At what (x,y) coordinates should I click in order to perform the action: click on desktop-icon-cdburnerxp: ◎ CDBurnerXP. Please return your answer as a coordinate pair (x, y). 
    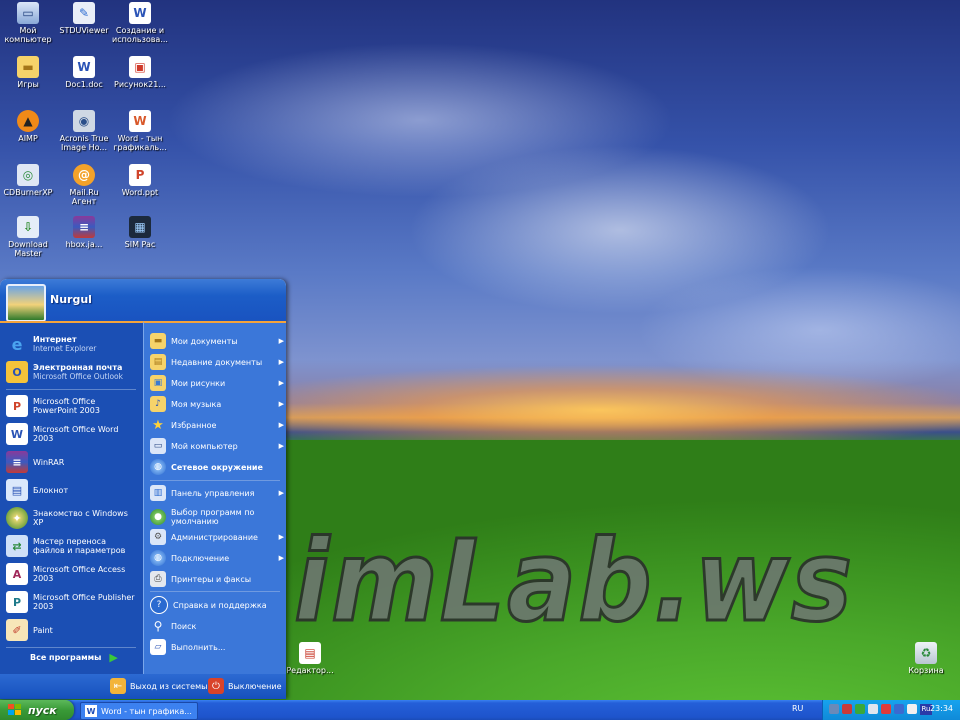
    Looking at the image, I should click on (28, 180).